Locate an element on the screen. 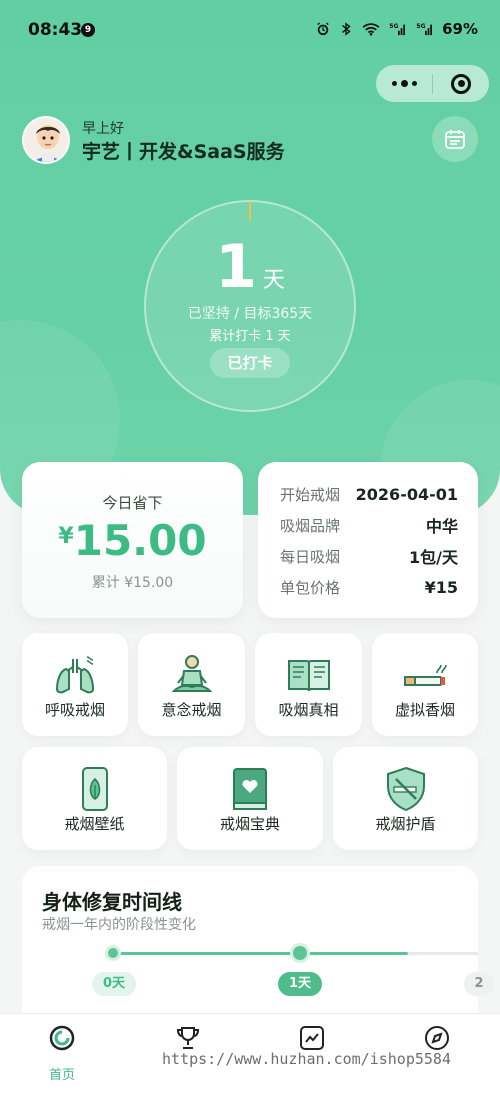 The width and height of the screenshot is (500, 1099). tool-wallpaper: 戒烟壁纸 is located at coordinates (94, 798).